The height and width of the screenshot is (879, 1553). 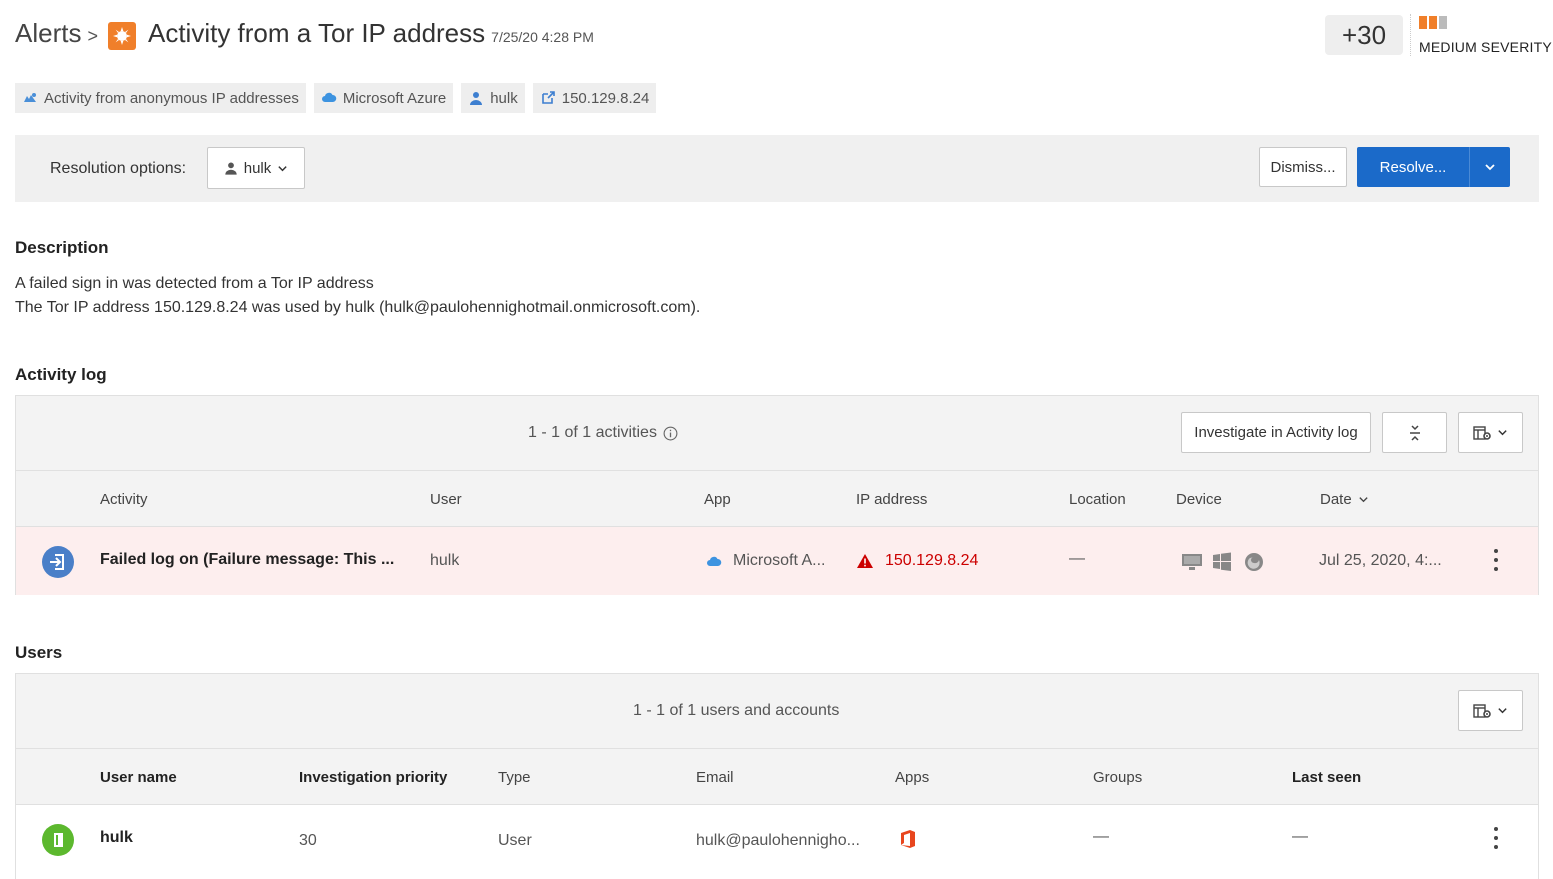 I want to click on activity-count: 1 - 1 of 1 activities, so click(x=603, y=433).